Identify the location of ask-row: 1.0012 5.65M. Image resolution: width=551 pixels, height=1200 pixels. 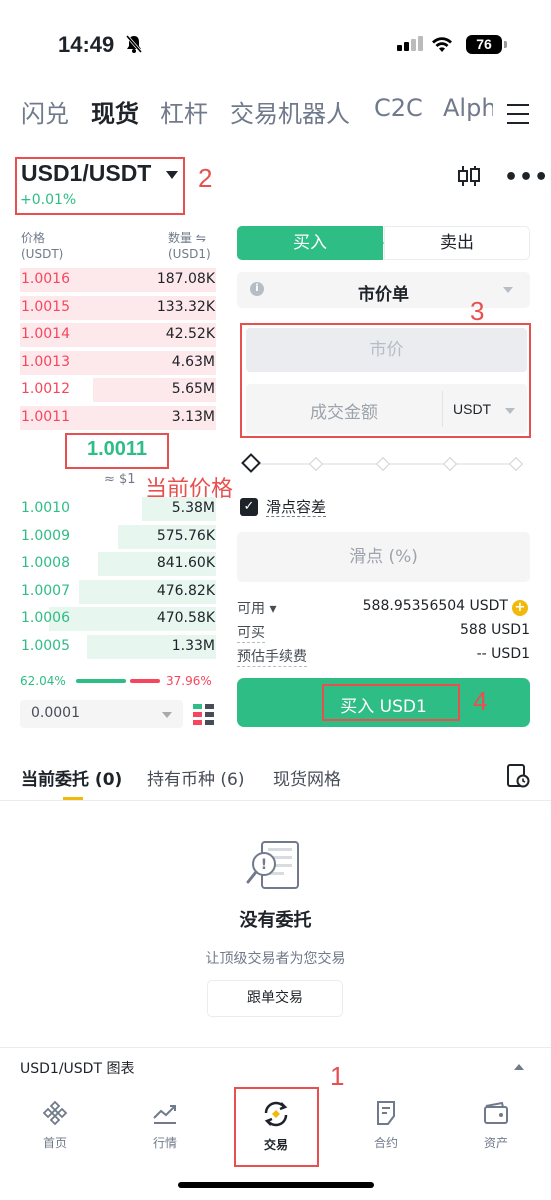
(118, 390).